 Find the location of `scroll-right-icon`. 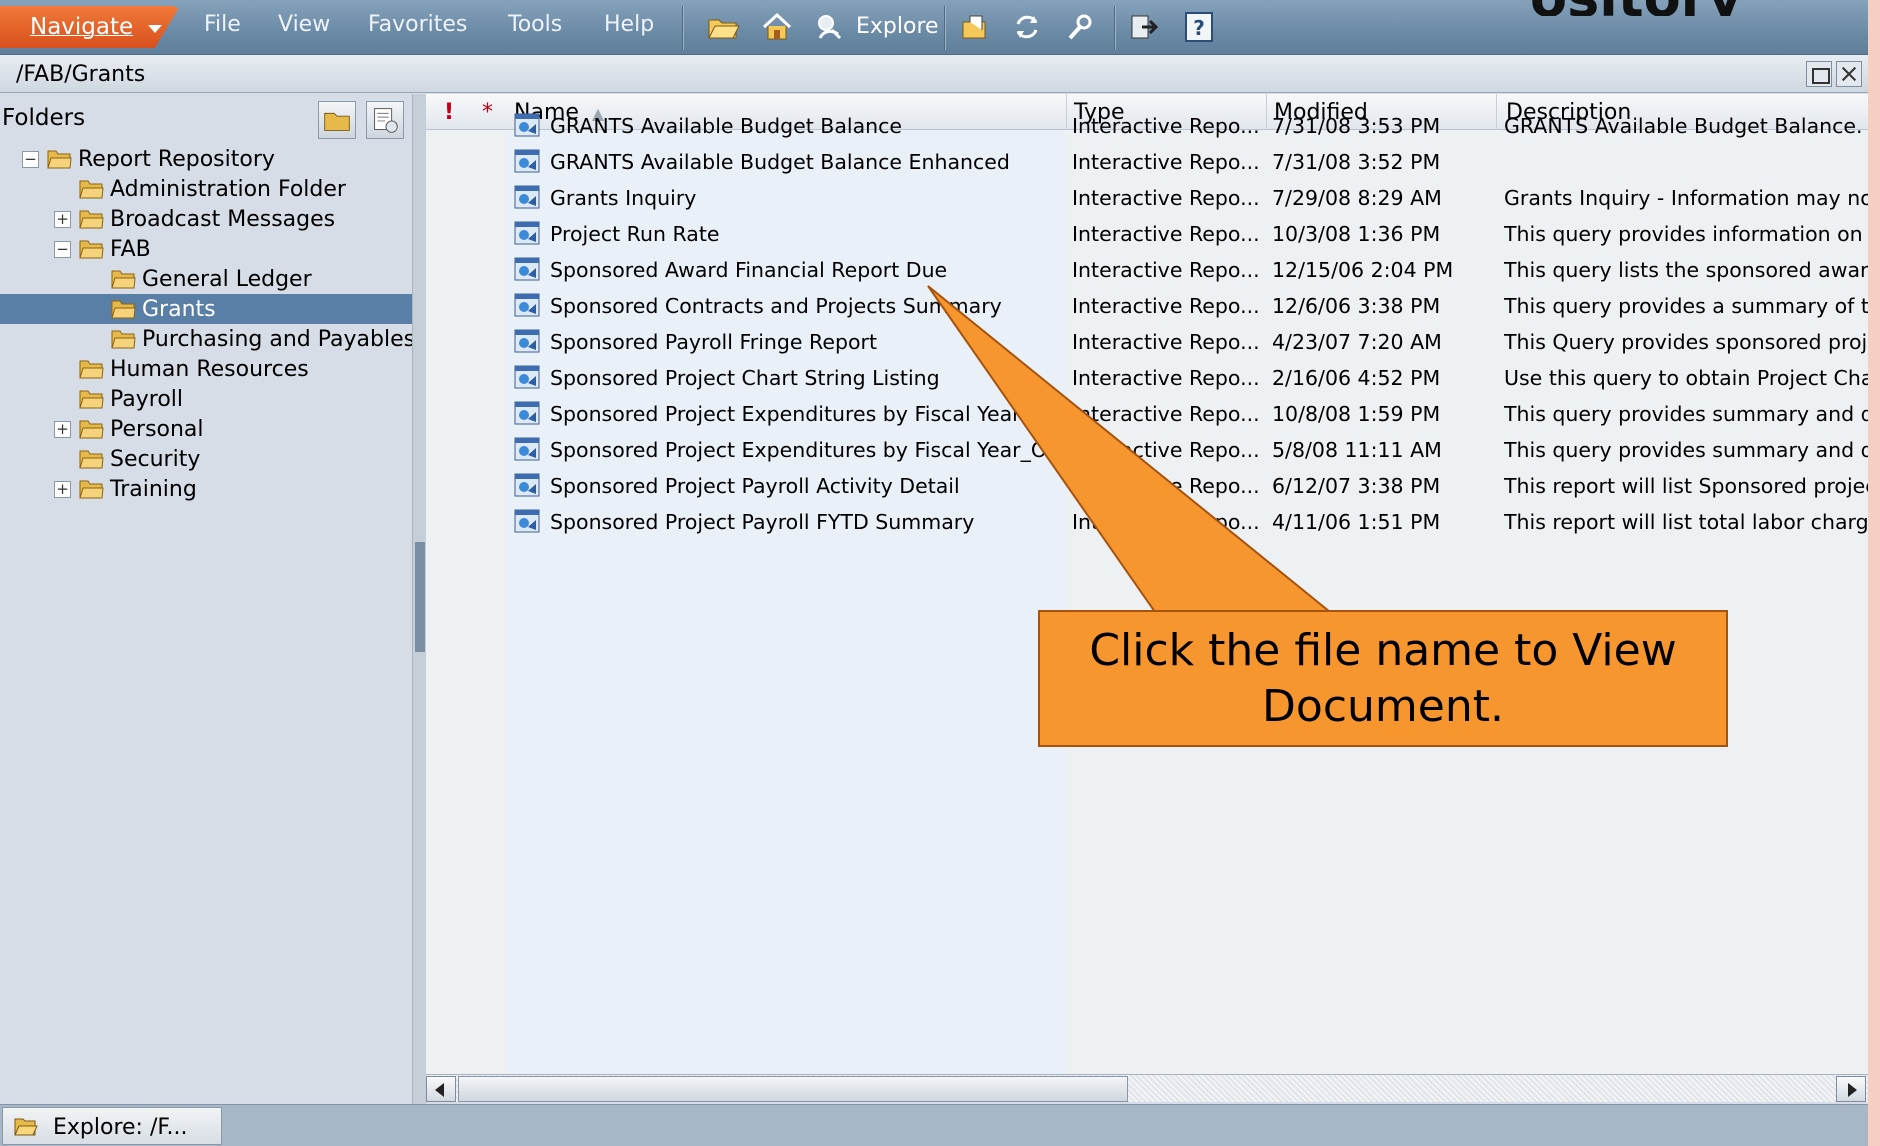

scroll-right-icon is located at coordinates (1851, 1089).